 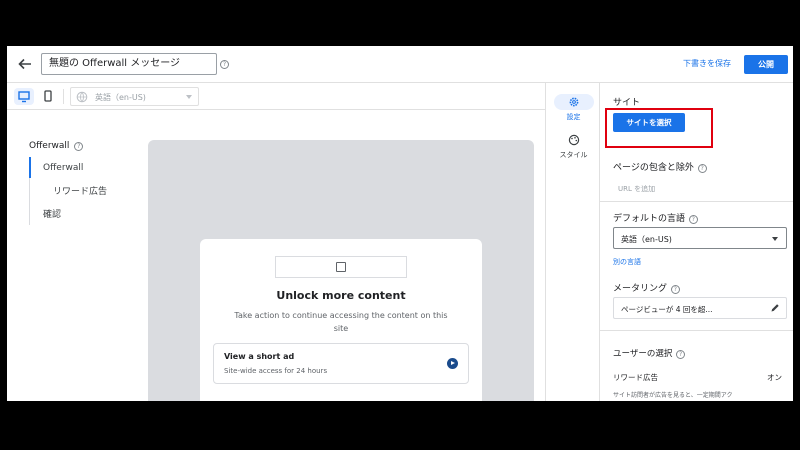 What do you see at coordinates (129, 64) in the screenshot?
I see `message-title-input: 無題の Offerwall メッセージ` at bounding box center [129, 64].